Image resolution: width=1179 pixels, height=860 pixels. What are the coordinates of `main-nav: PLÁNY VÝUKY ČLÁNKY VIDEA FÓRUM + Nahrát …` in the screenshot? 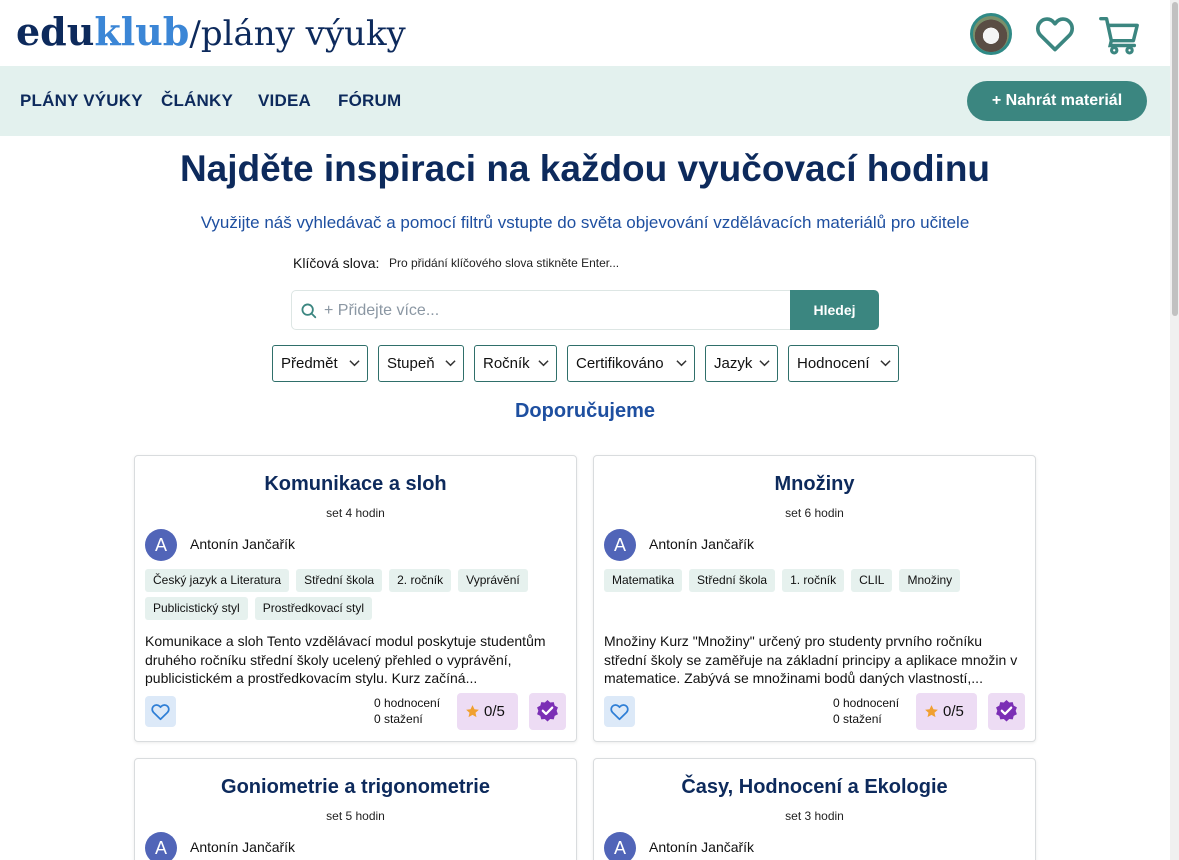 It's located at (585, 101).